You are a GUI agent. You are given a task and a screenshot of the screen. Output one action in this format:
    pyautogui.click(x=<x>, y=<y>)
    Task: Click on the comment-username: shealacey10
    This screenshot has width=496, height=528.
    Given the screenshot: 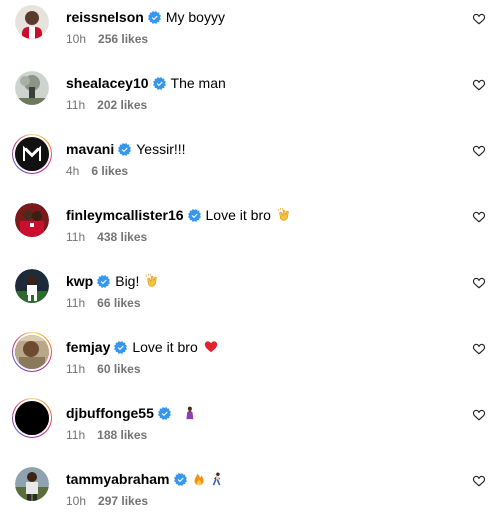 What is the action you would take?
    pyautogui.click(x=107, y=83)
    